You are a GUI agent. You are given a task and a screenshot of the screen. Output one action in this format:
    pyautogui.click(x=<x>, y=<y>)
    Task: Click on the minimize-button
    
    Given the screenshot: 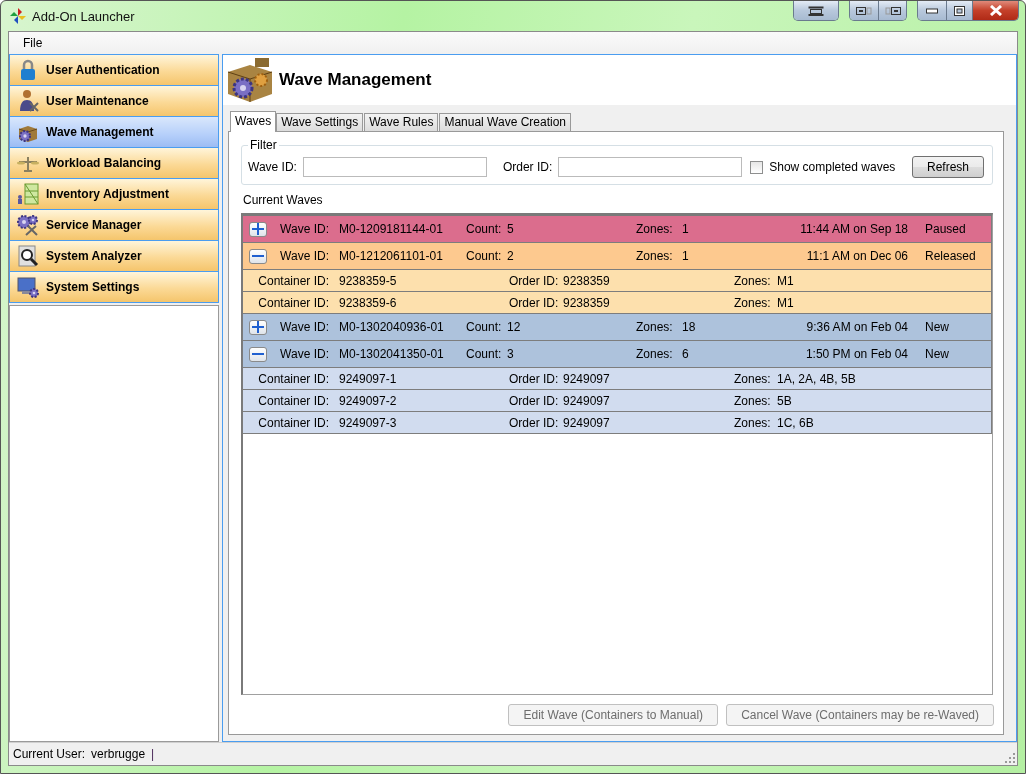 What is the action you would take?
    pyautogui.click(x=932, y=10)
    